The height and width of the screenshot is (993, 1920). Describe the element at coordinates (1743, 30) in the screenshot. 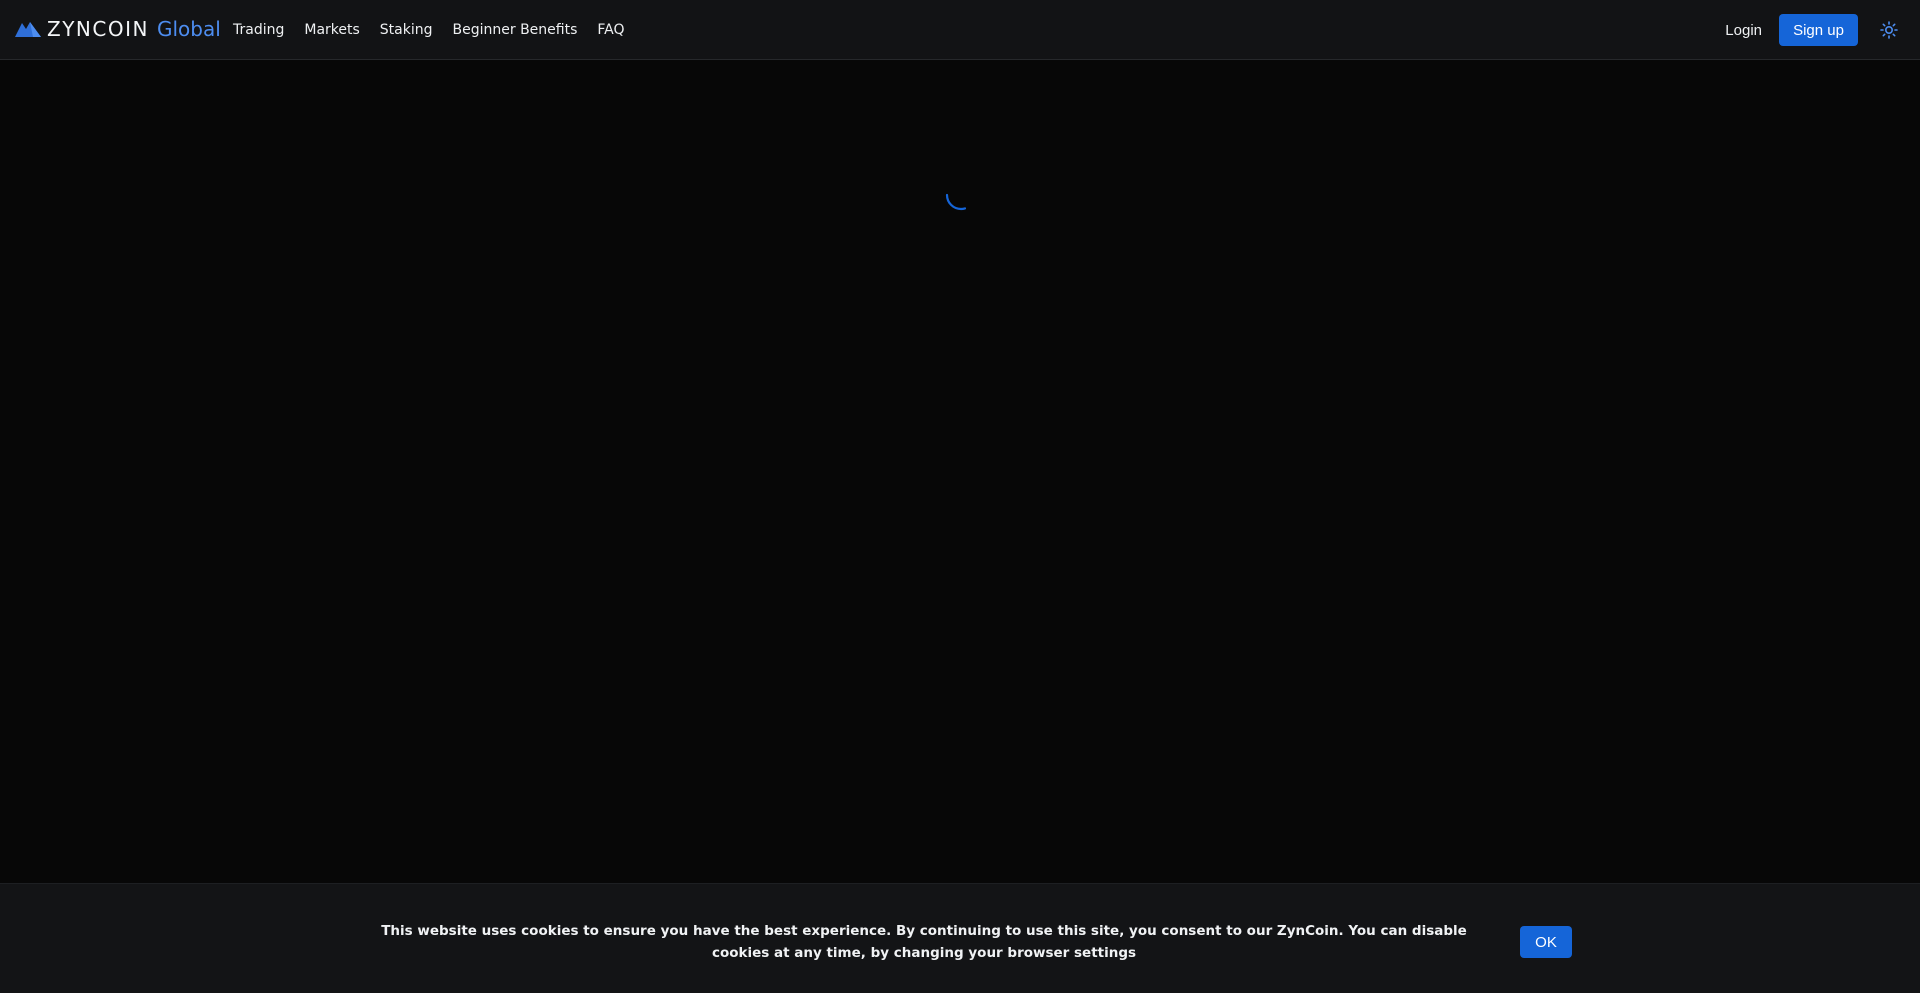

I see `login-link: Login` at that location.